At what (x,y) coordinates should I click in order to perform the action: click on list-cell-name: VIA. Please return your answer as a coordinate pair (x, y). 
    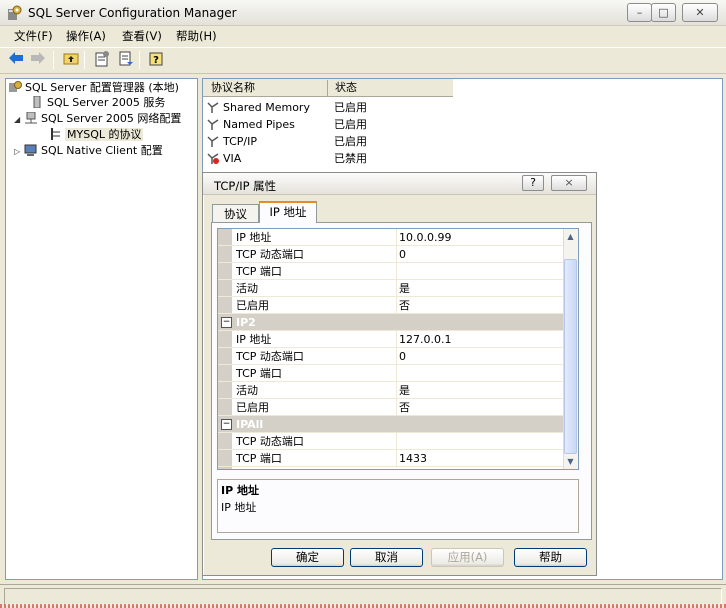
    Looking at the image, I should click on (232, 158).